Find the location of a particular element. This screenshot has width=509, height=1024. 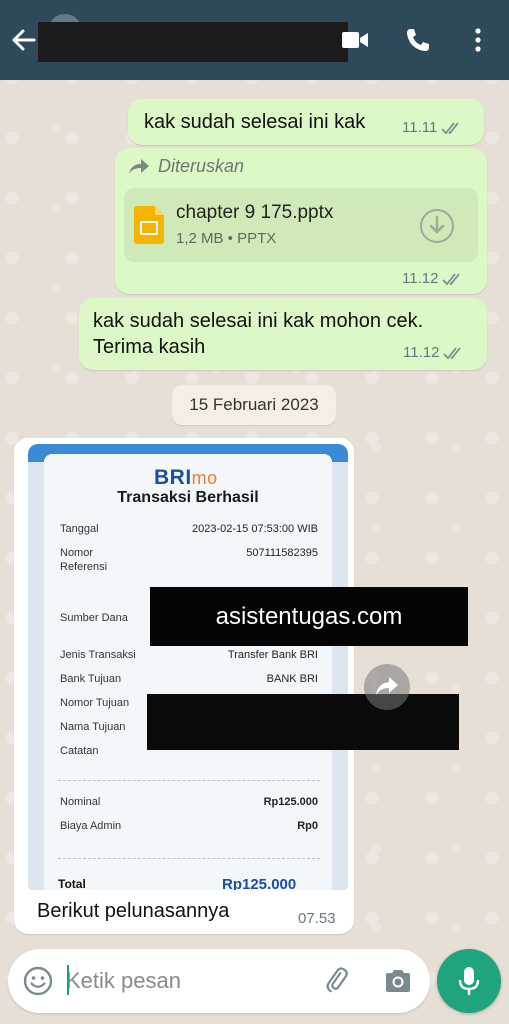

more-vert-icon is located at coordinates (478, 40).